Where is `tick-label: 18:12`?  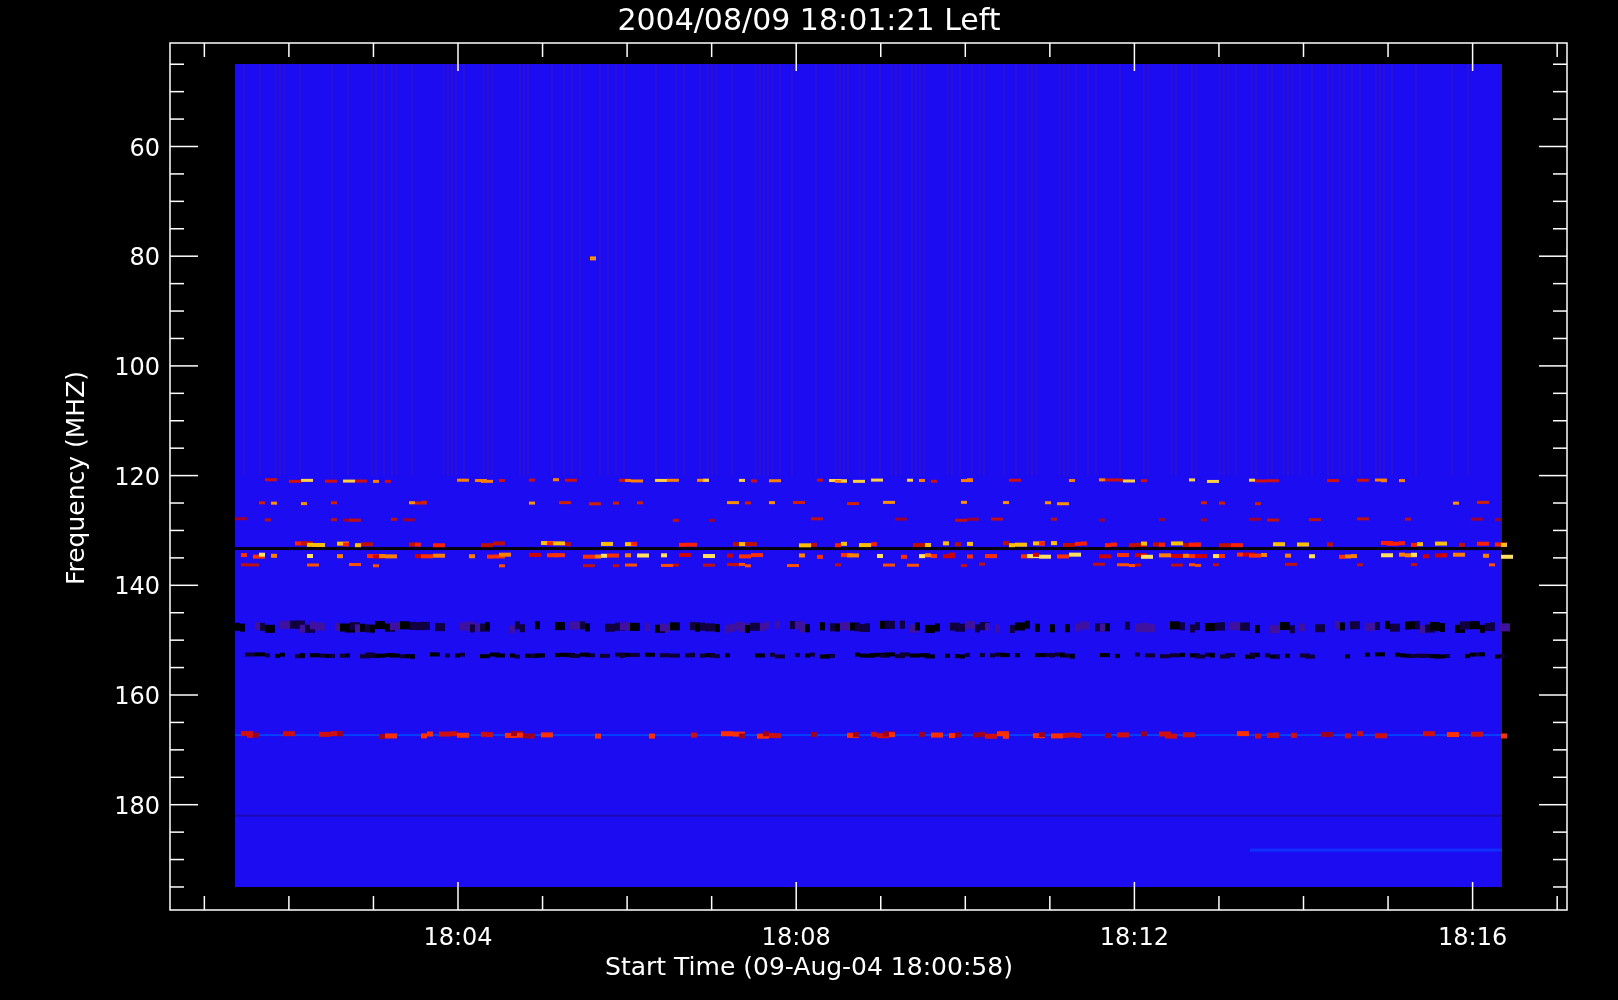
tick-label: 18:12 is located at coordinates (1134, 937).